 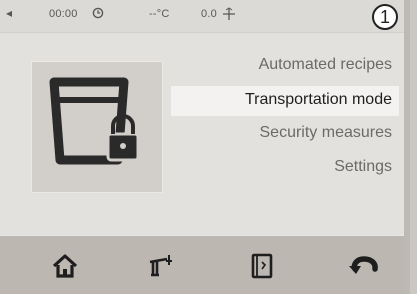 I want to click on home-icon, so click(x=65, y=266).